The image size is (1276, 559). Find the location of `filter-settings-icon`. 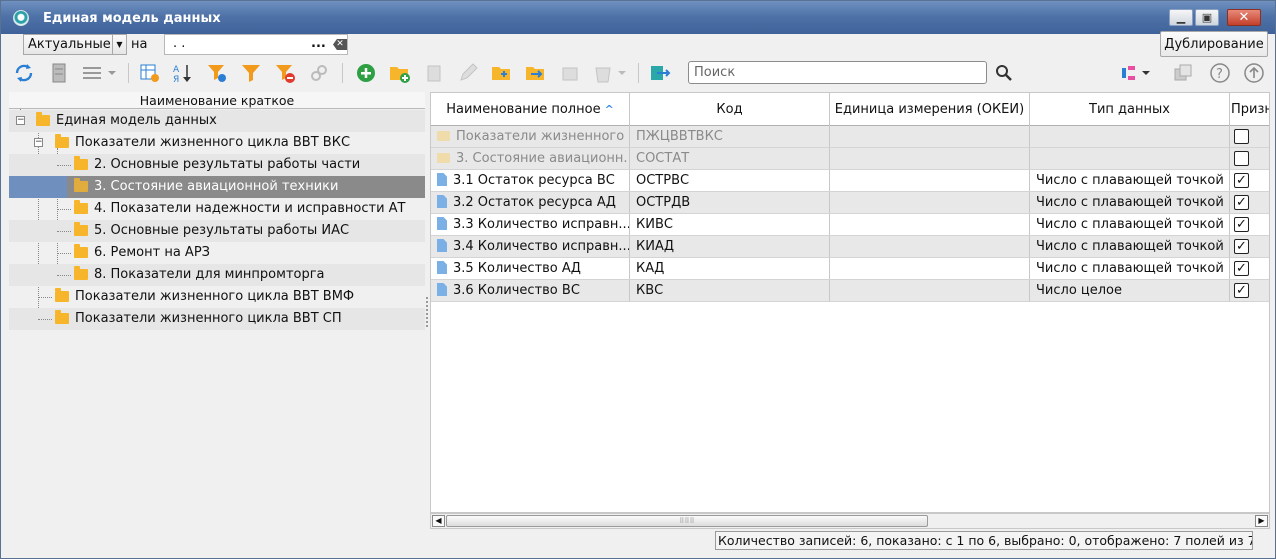

filter-settings-icon is located at coordinates (217, 73).